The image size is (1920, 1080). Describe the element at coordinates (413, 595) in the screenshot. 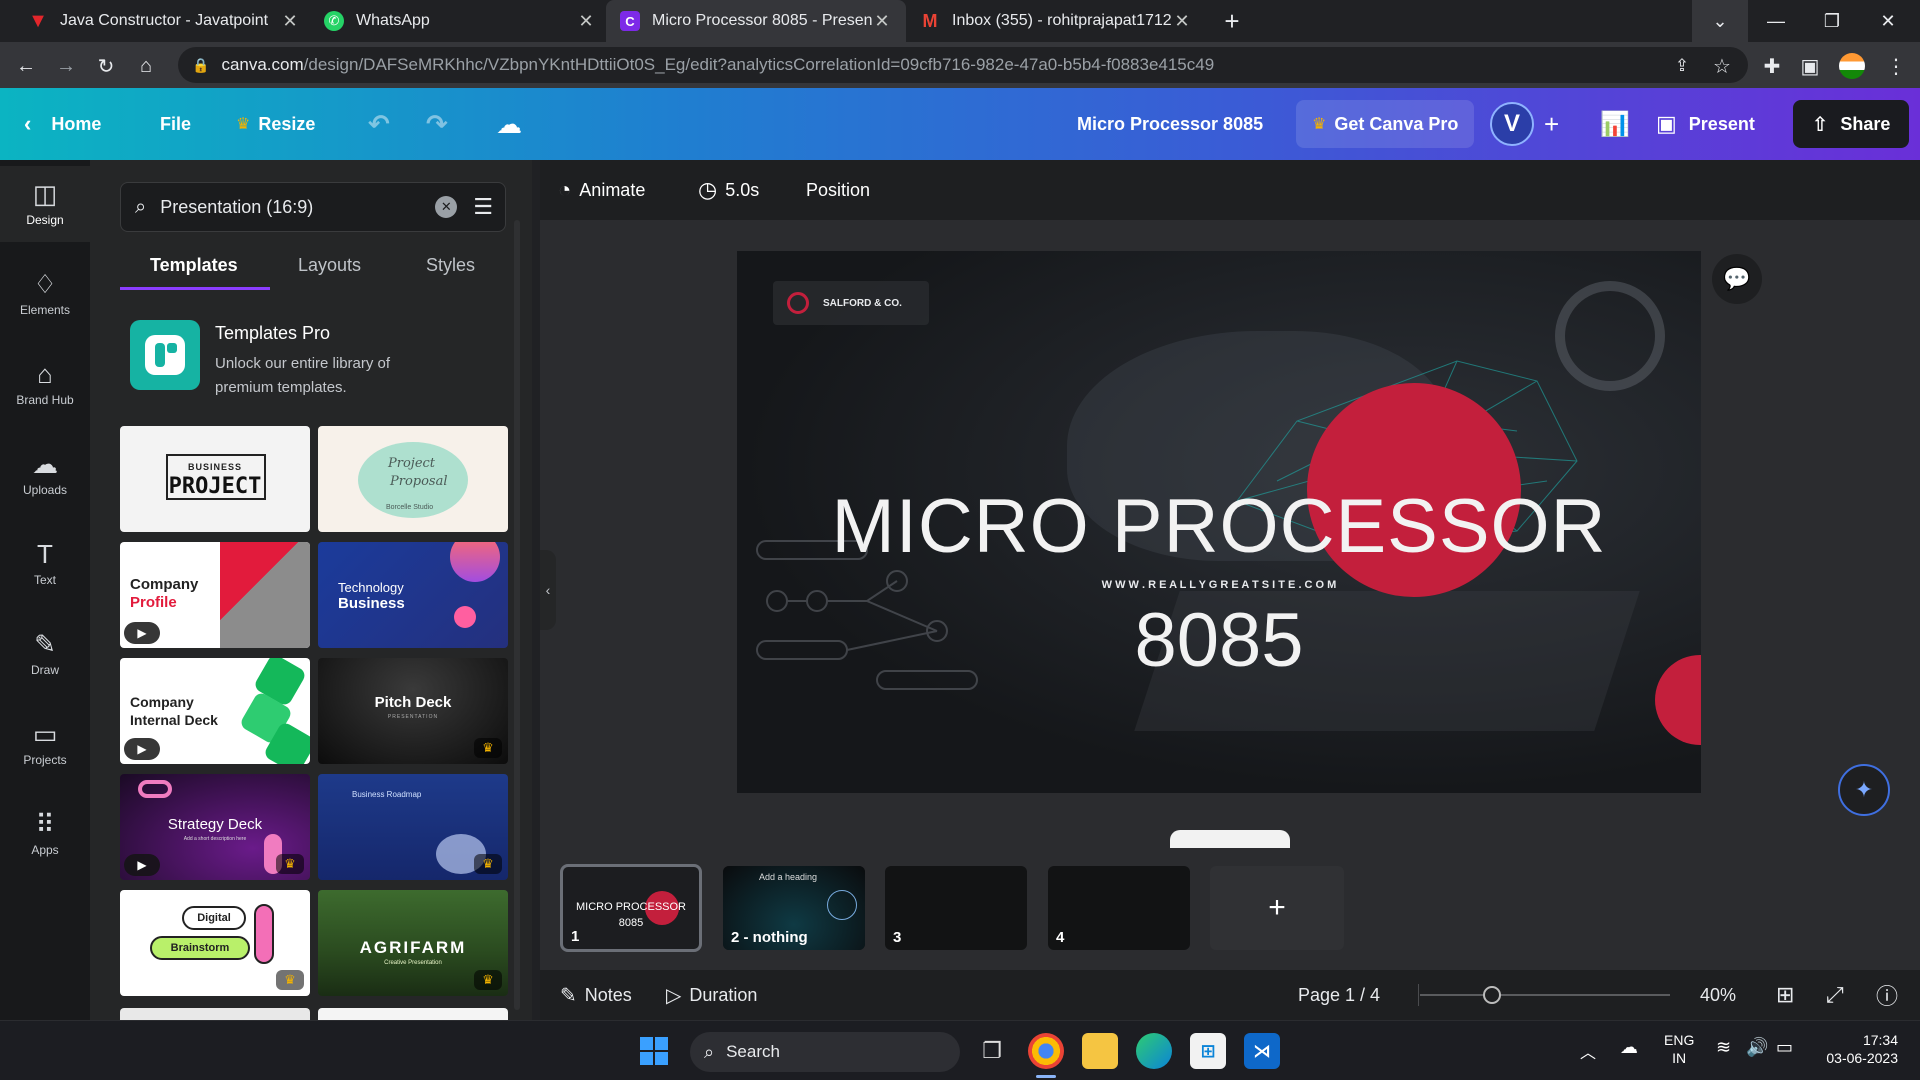

I see `template-technology-business: Technology Business` at that location.